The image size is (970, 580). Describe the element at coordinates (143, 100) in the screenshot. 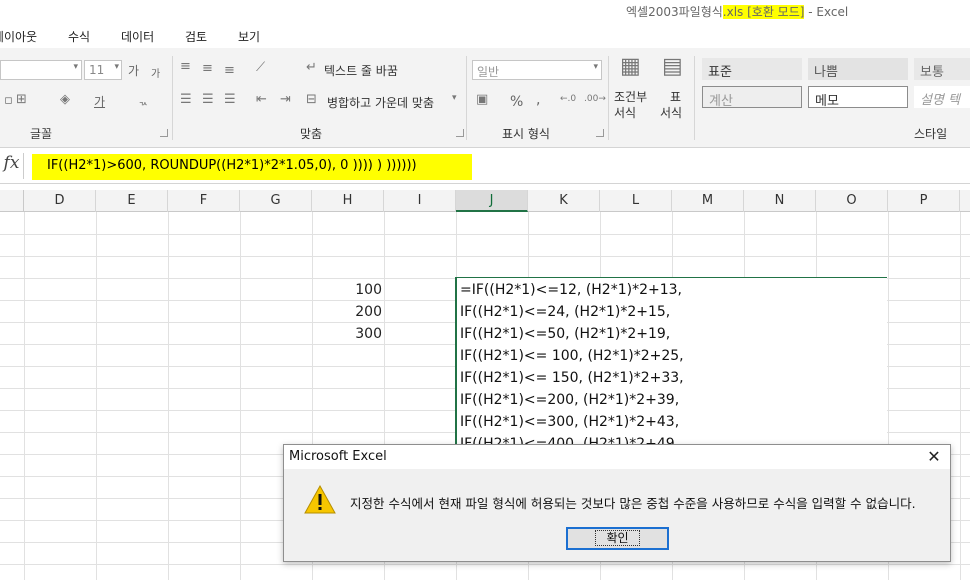

I see `phonetic-icon: ᆪ` at that location.